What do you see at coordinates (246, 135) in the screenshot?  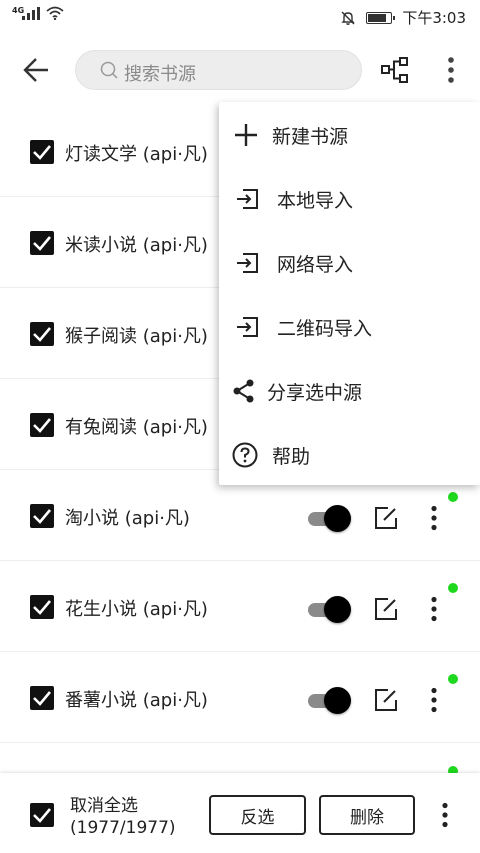 I see `plus-icon` at bounding box center [246, 135].